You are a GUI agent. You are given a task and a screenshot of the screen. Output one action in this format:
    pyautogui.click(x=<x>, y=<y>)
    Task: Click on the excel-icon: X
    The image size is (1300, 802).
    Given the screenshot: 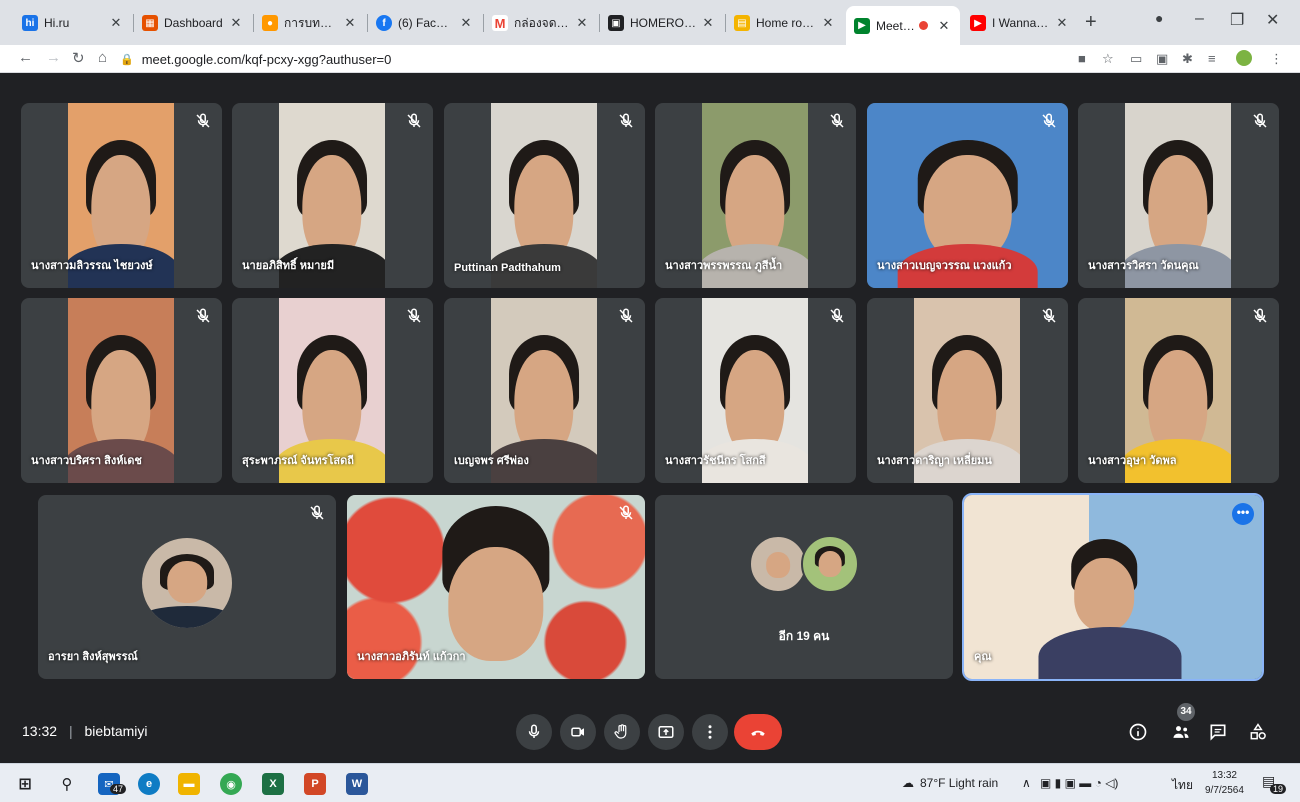 What is the action you would take?
    pyautogui.click(x=273, y=784)
    